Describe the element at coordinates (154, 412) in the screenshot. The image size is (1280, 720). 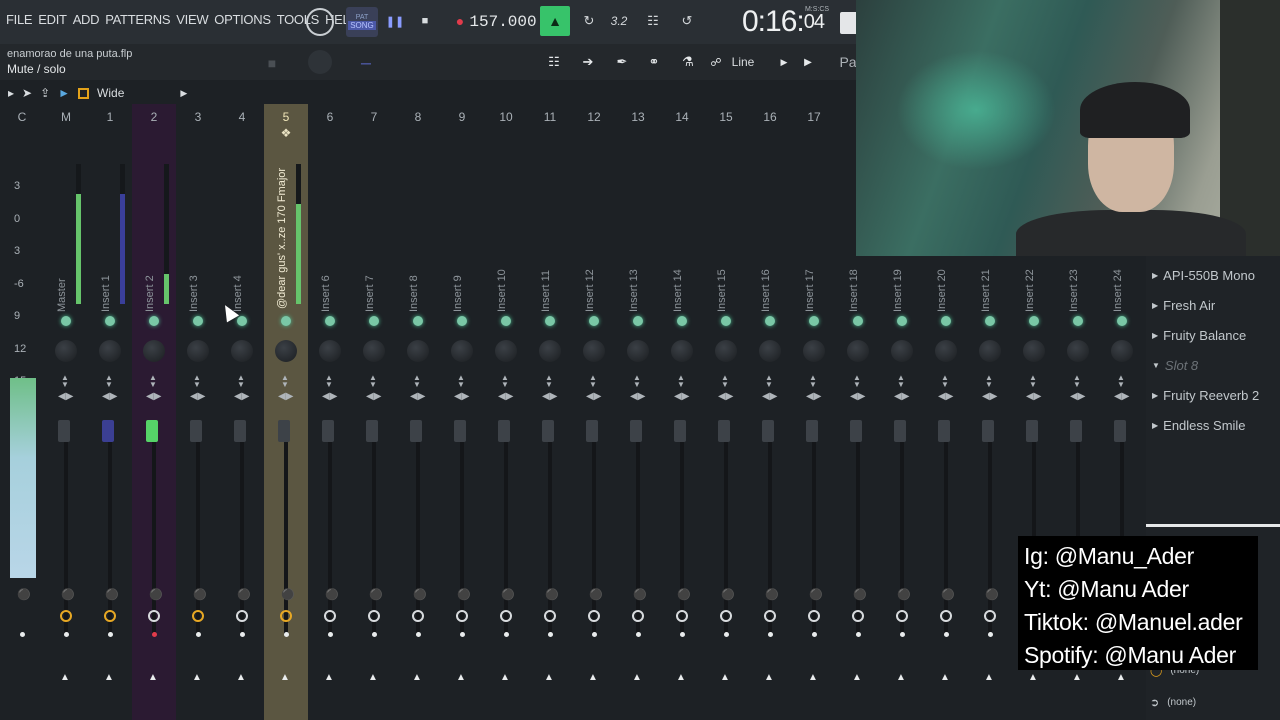
I see `insert-strip-2: 2 Insert 2 ▲ ▼ ◀▶ ⚫ ▲` at that location.